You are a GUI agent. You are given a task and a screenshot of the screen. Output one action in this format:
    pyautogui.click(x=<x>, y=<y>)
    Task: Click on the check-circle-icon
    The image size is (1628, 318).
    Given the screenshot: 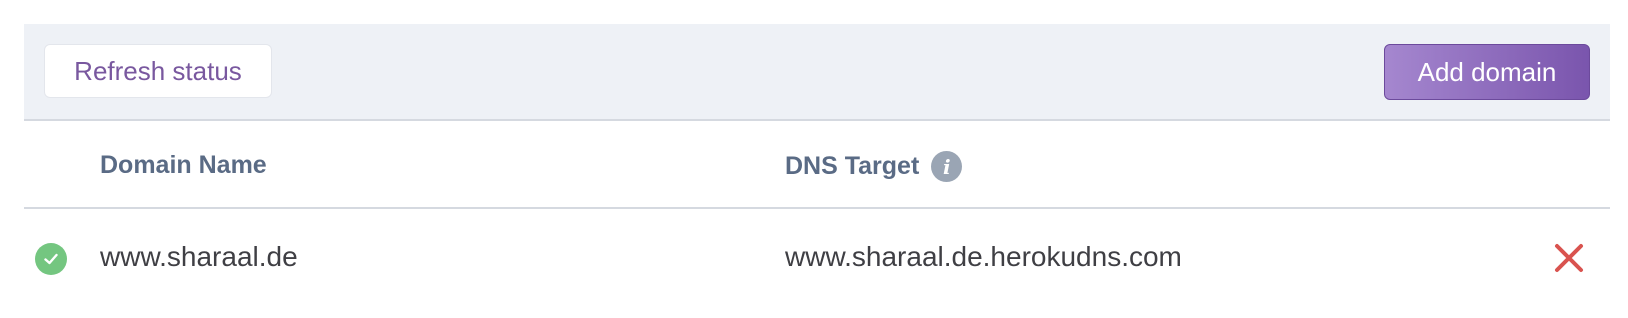 What is the action you would take?
    pyautogui.click(x=51, y=259)
    